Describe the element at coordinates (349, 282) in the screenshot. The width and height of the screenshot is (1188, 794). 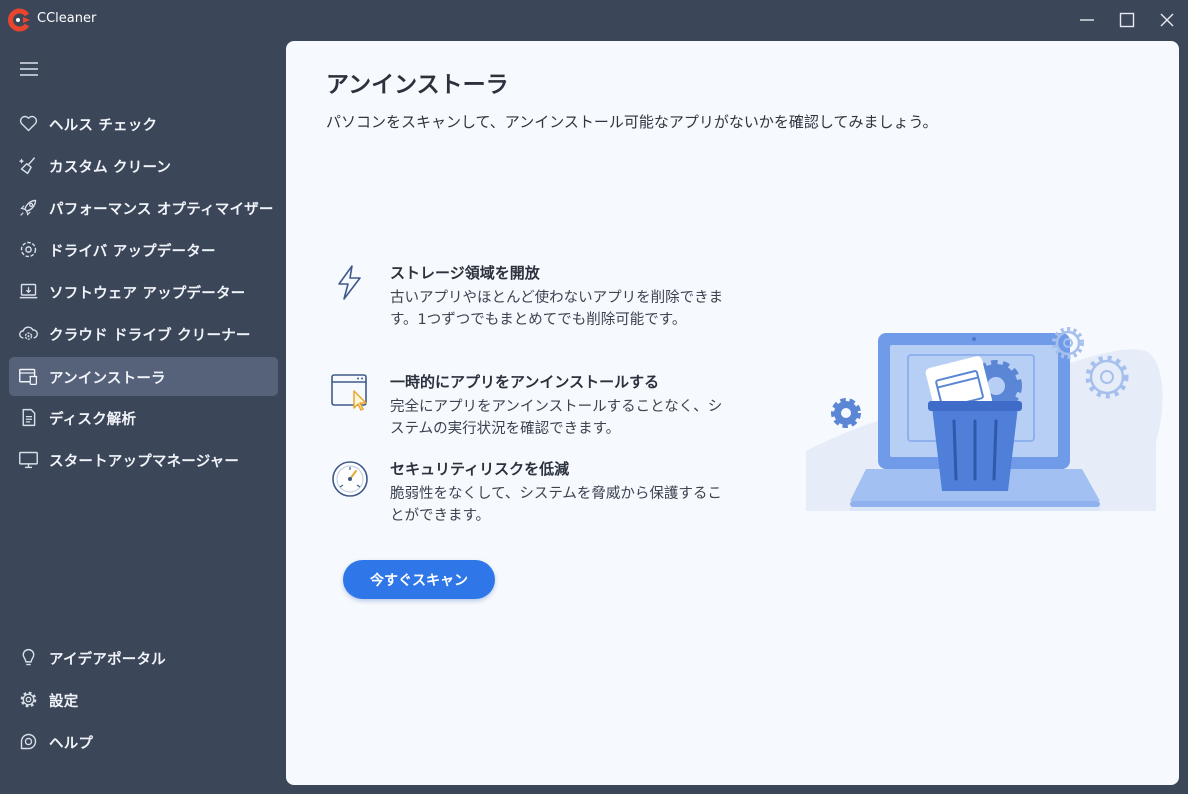
I see `lightning-icon` at that location.